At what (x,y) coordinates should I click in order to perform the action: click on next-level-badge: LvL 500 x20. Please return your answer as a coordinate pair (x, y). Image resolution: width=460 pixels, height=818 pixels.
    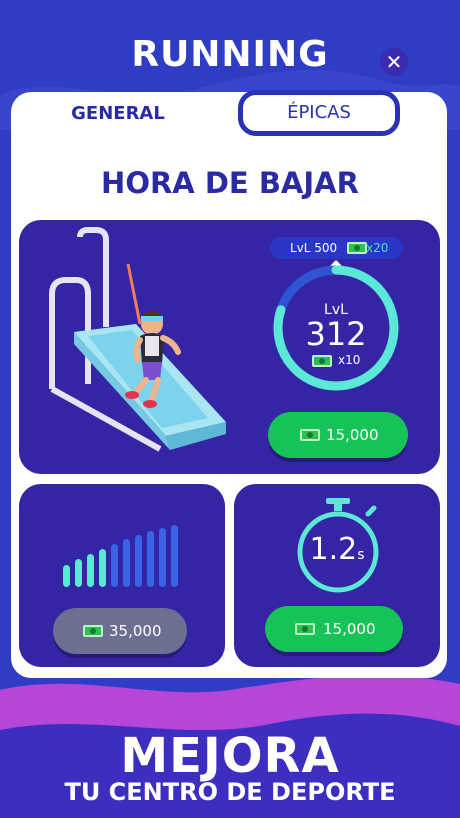
    Looking at the image, I should click on (336, 248).